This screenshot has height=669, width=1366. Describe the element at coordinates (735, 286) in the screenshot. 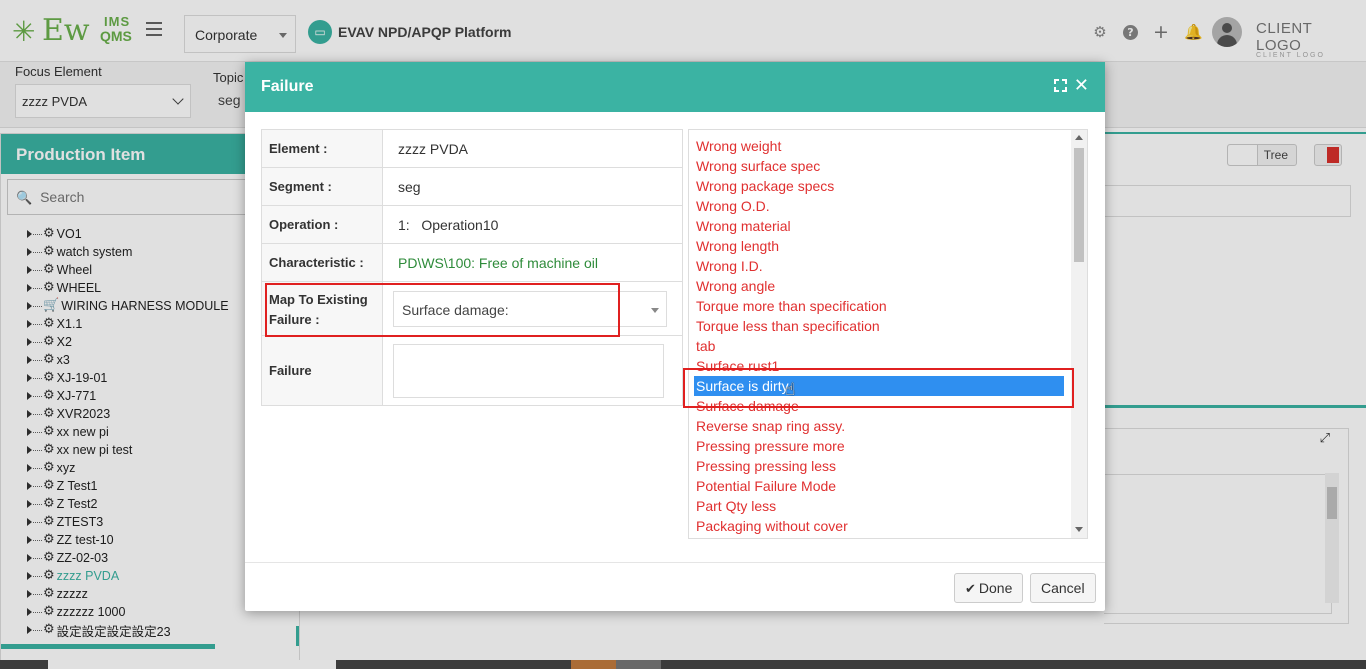

I see `failure-option: Wrong angle` at that location.